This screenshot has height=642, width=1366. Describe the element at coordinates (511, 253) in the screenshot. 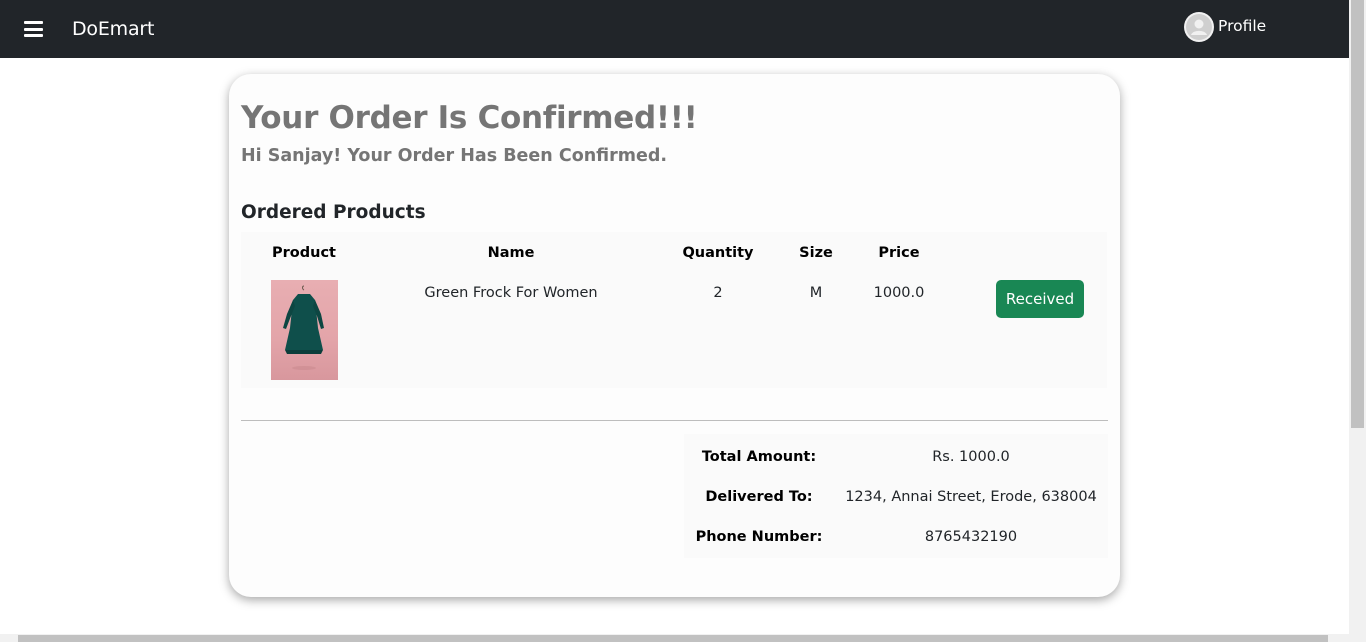

I see `column-header-name: Name` at that location.